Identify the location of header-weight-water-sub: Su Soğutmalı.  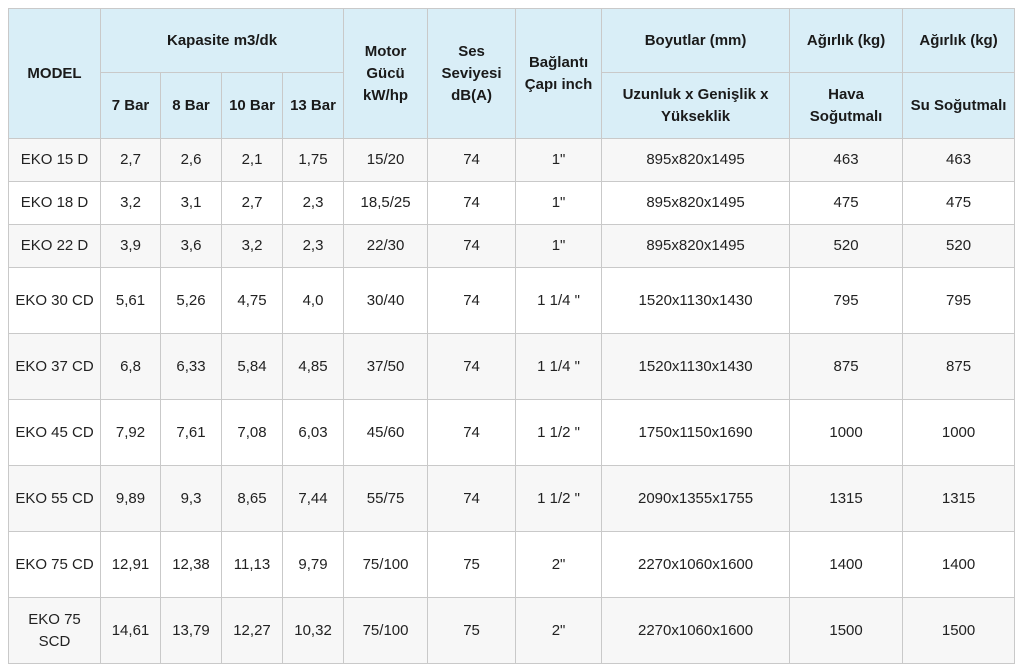
(959, 105).